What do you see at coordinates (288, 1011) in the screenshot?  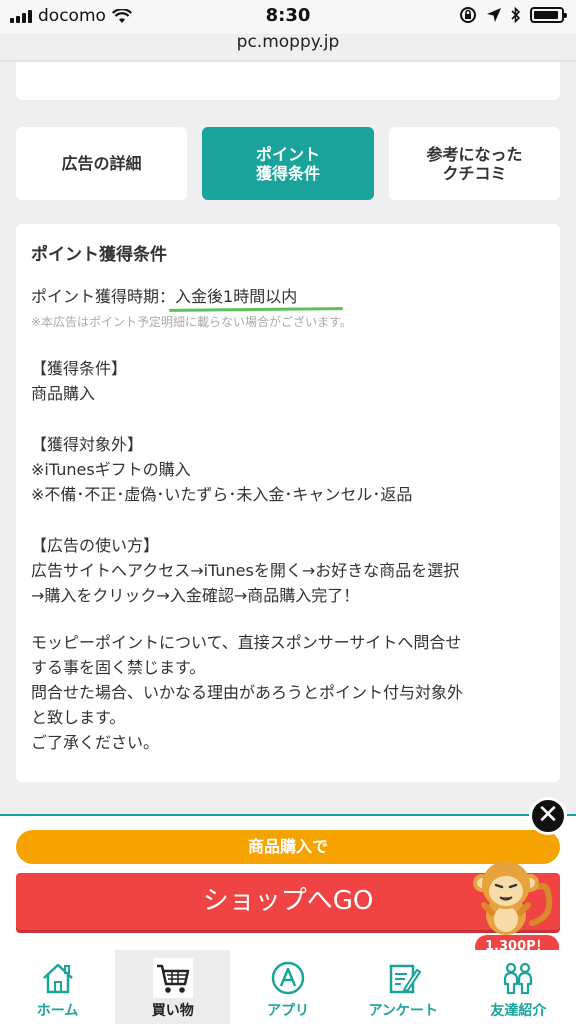 I see `nav-label-app: アプリ` at bounding box center [288, 1011].